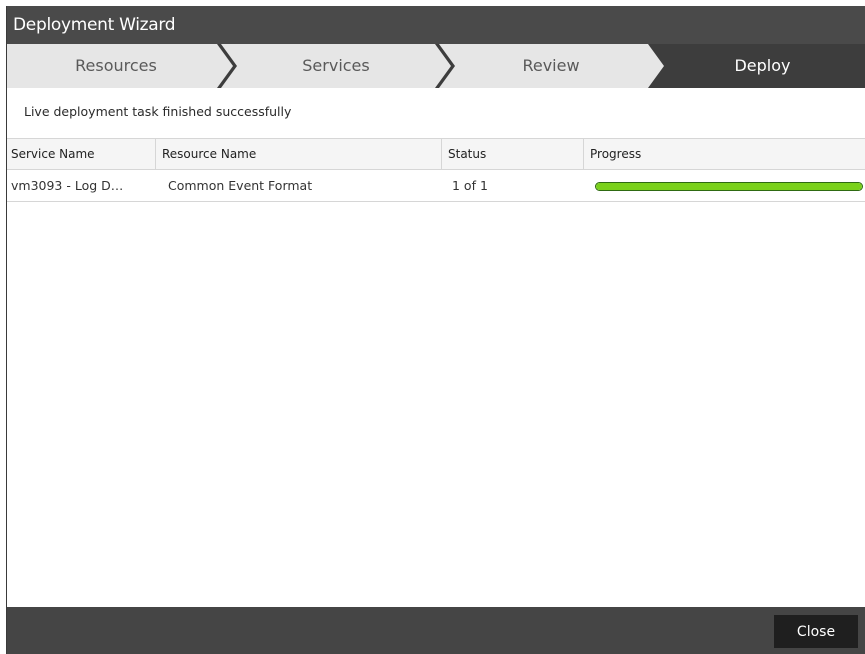  What do you see at coordinates (436, 25) in the screenshot?
I see `window-title: Deployment Wizard` at bounding box center [436, 25].